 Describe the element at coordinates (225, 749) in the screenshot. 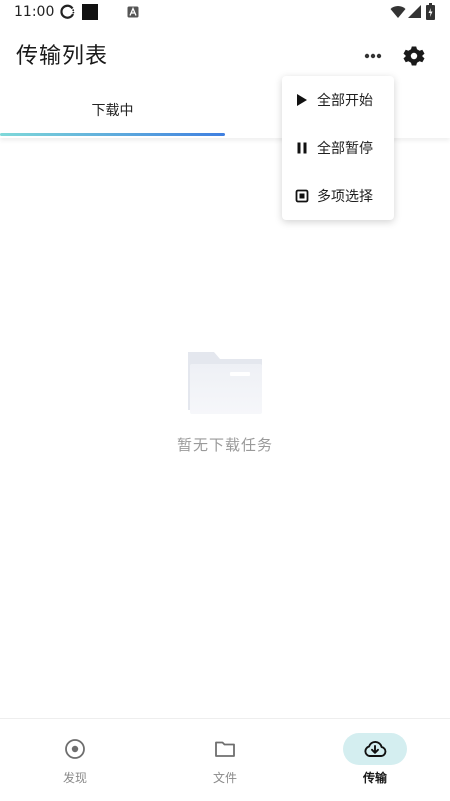

I see `folder-icon` at that location.